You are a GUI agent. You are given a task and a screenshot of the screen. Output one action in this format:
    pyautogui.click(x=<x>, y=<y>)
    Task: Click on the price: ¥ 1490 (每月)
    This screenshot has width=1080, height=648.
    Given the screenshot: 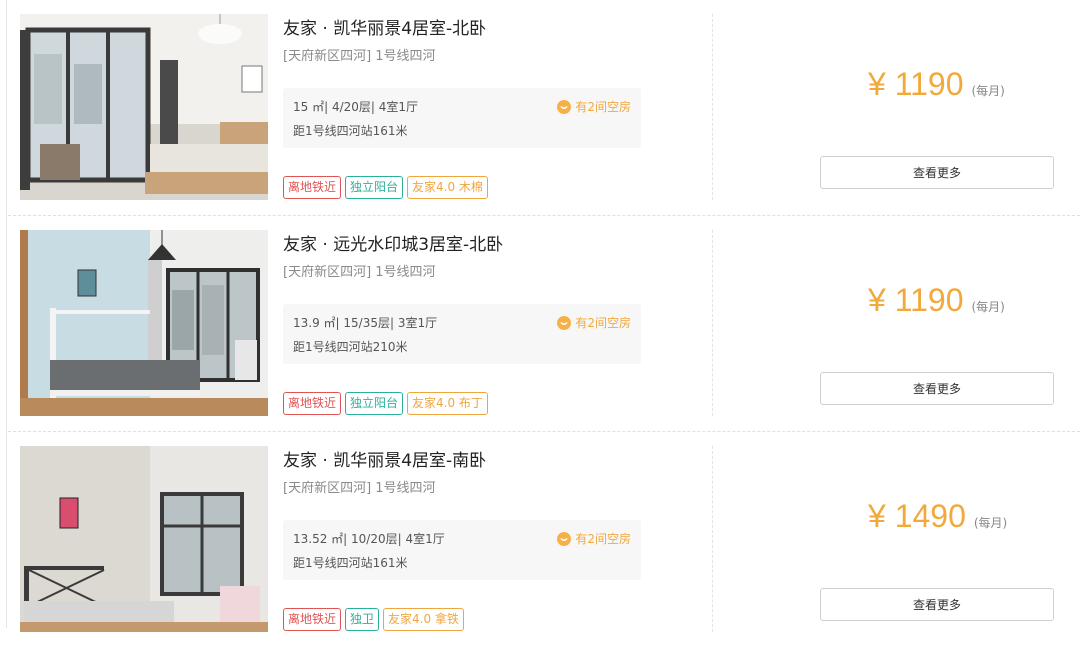 What is the action you would take?
    pyautogui.click(x=937, y=516)
    